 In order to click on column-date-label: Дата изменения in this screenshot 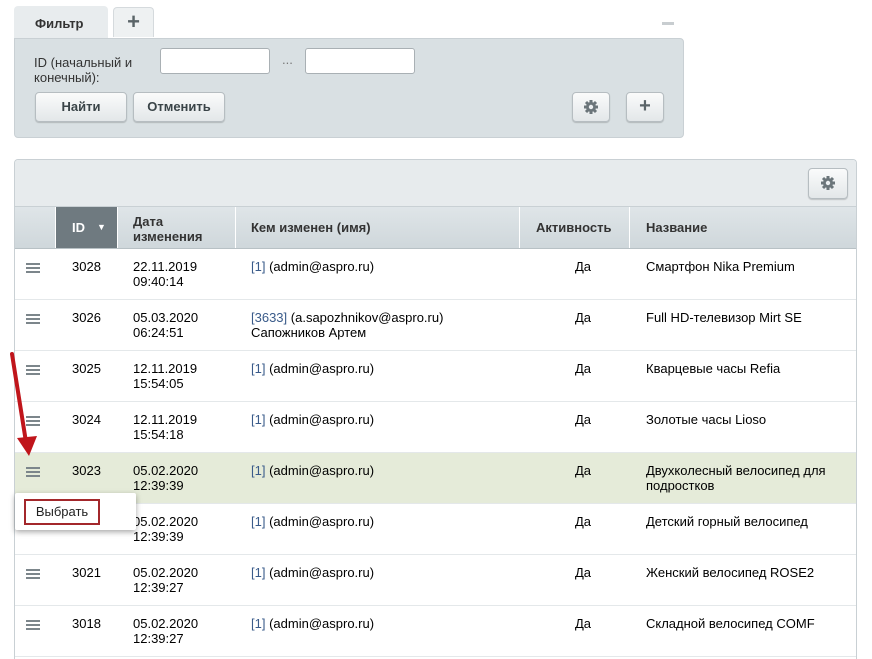, I will do `click(168, 229)`.